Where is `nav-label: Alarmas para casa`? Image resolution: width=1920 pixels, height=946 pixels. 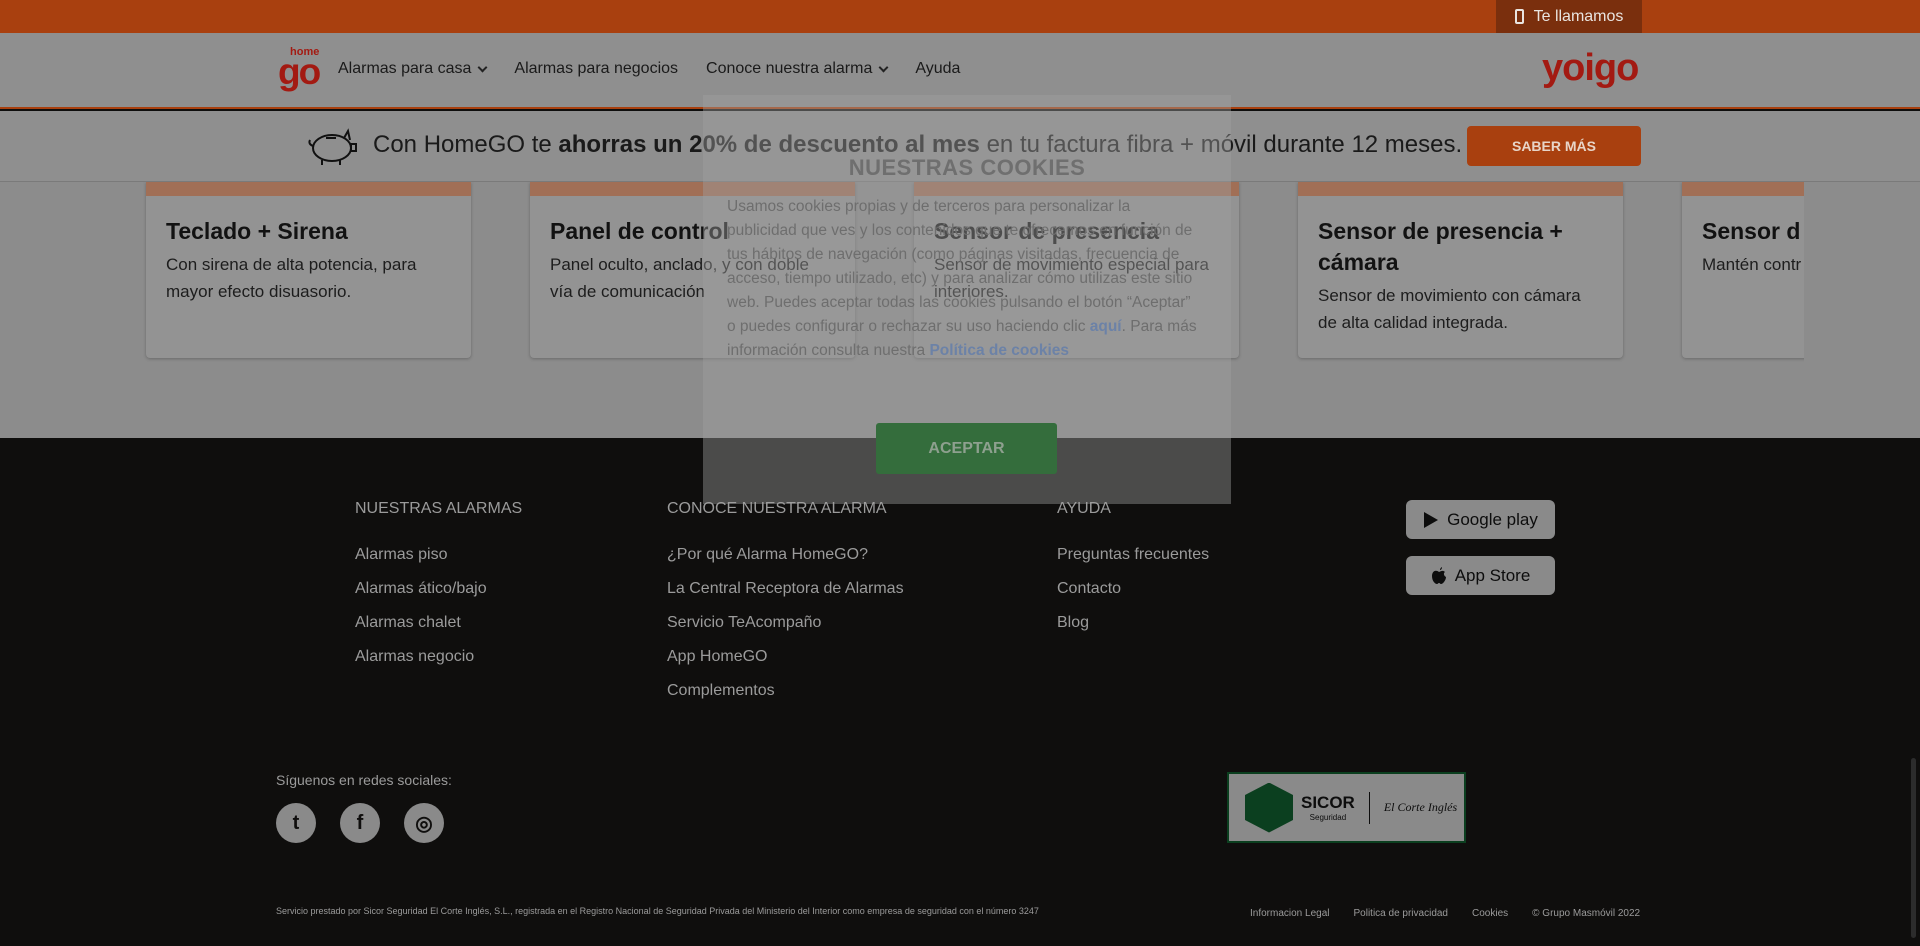 nav-label: Alarmas para casa is located at coordinates (405, 68).